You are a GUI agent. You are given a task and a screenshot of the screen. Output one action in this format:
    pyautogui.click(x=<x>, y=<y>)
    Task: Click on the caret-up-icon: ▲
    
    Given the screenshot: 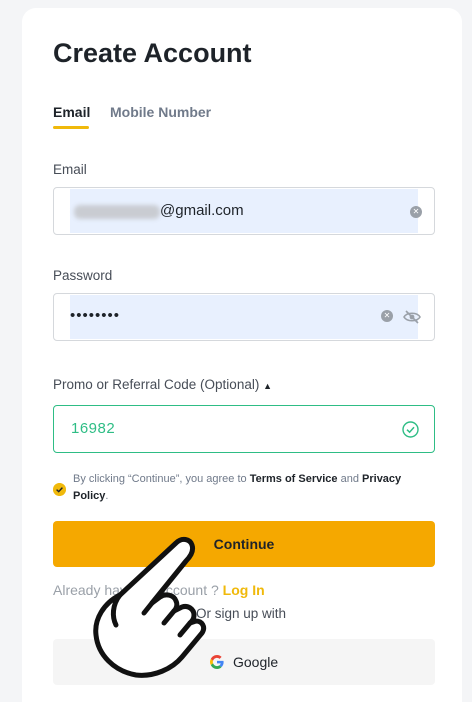 What is the action you would take?
    pyautogui.click(x=267, y=386)
    